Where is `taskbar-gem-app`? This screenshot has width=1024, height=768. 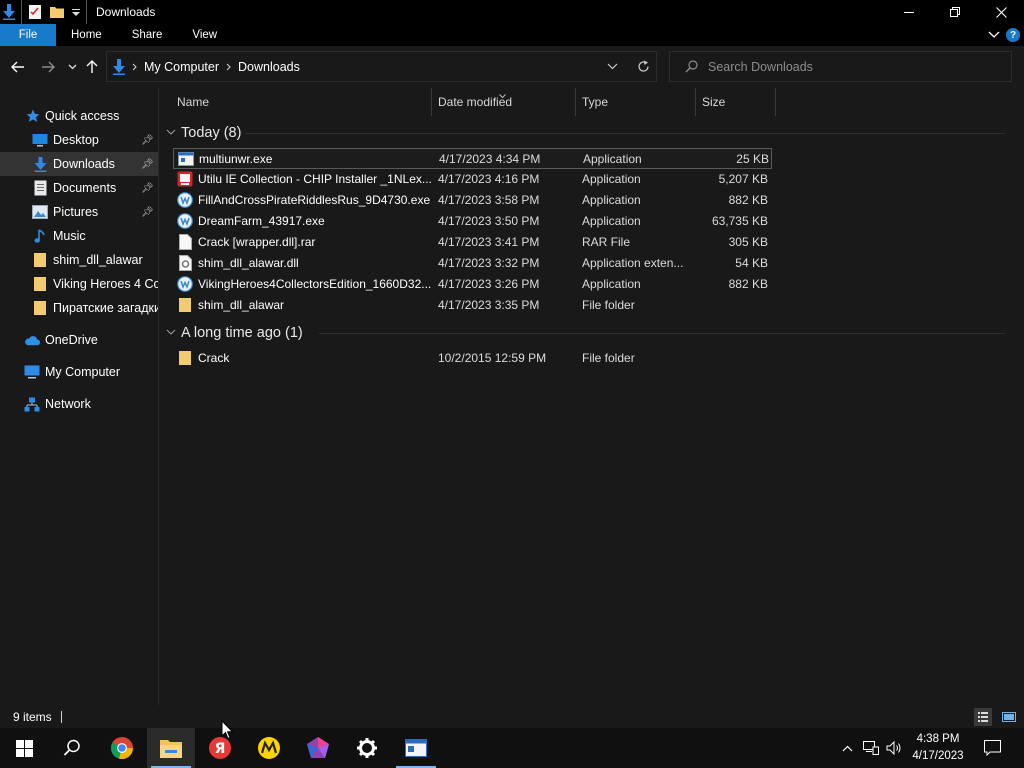
taskbar-gem-app is located at coordinates (318, 748).